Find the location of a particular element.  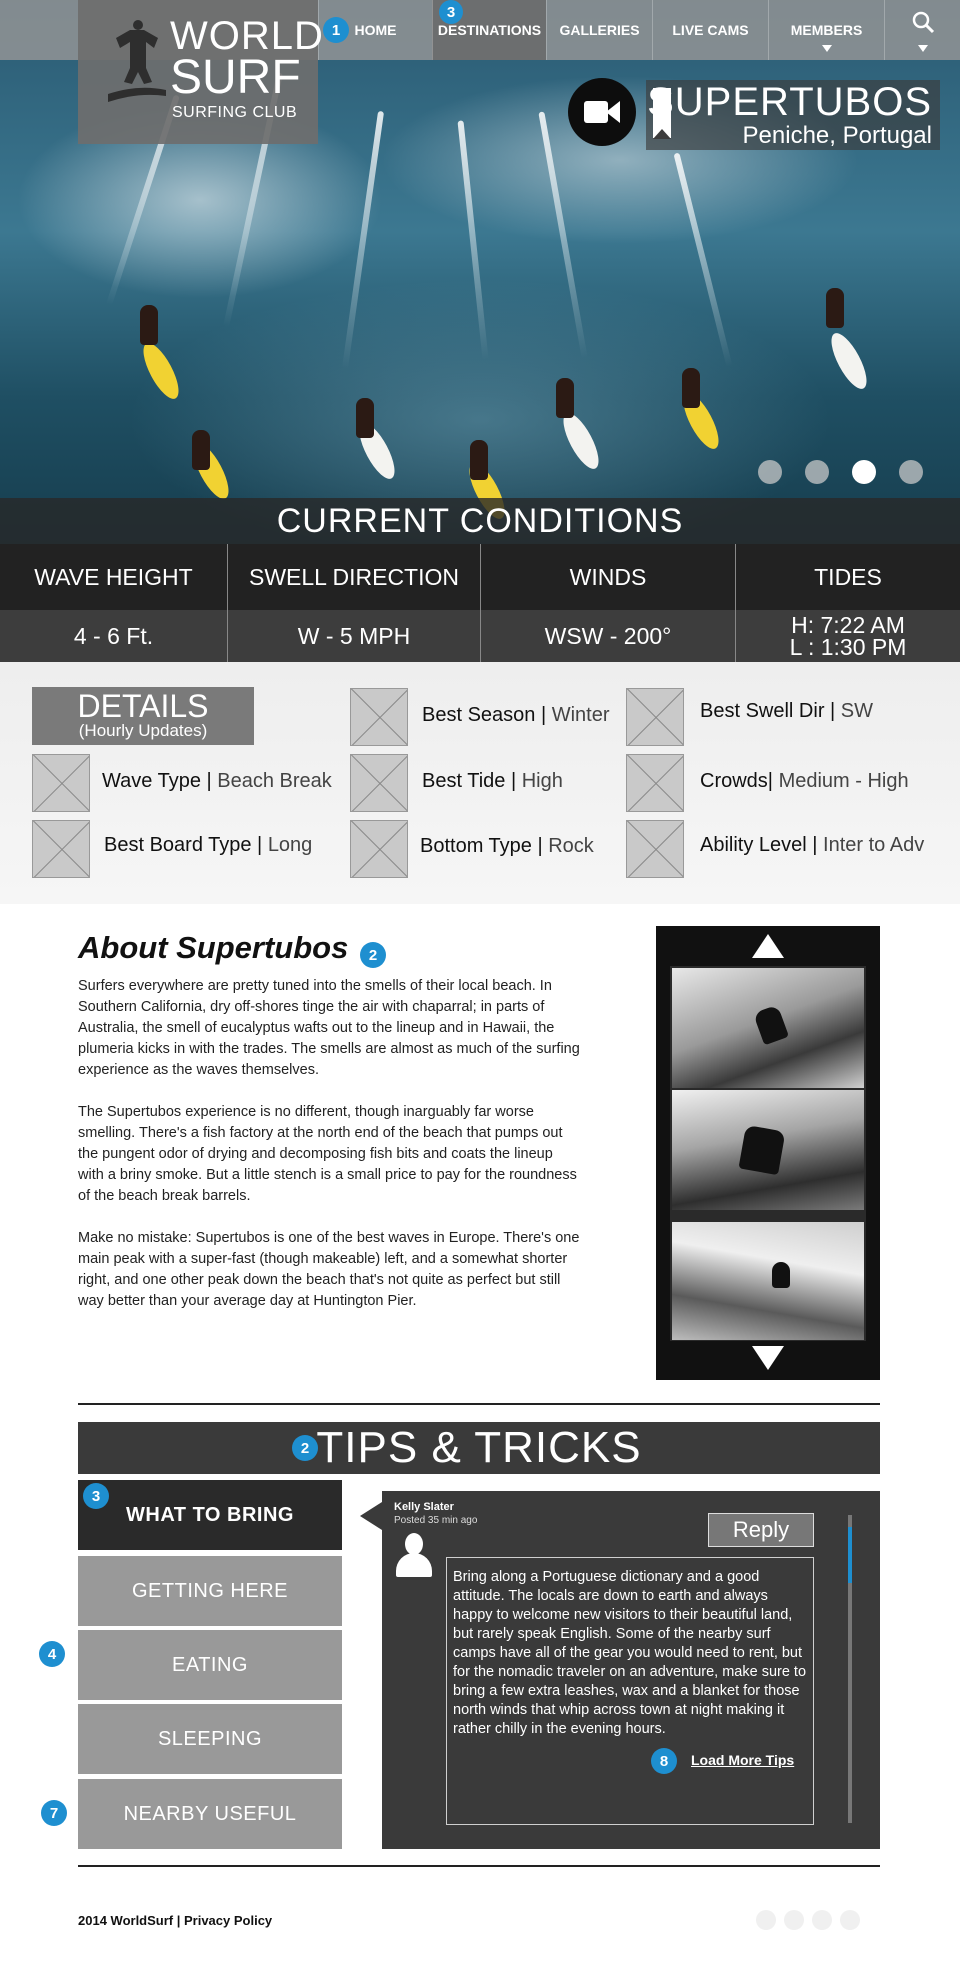

search-button is located at coordinates (922, 30).